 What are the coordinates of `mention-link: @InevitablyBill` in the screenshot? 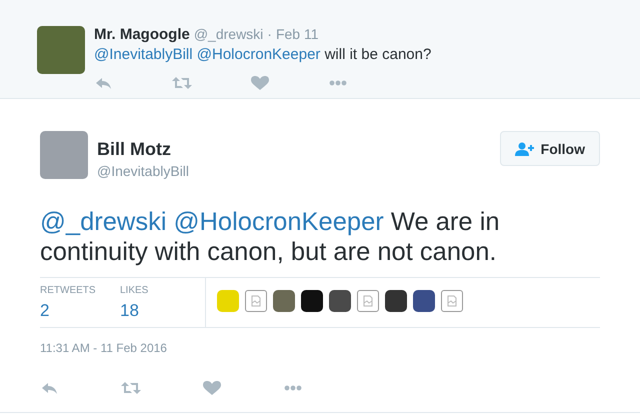 It's located at (143, 54).